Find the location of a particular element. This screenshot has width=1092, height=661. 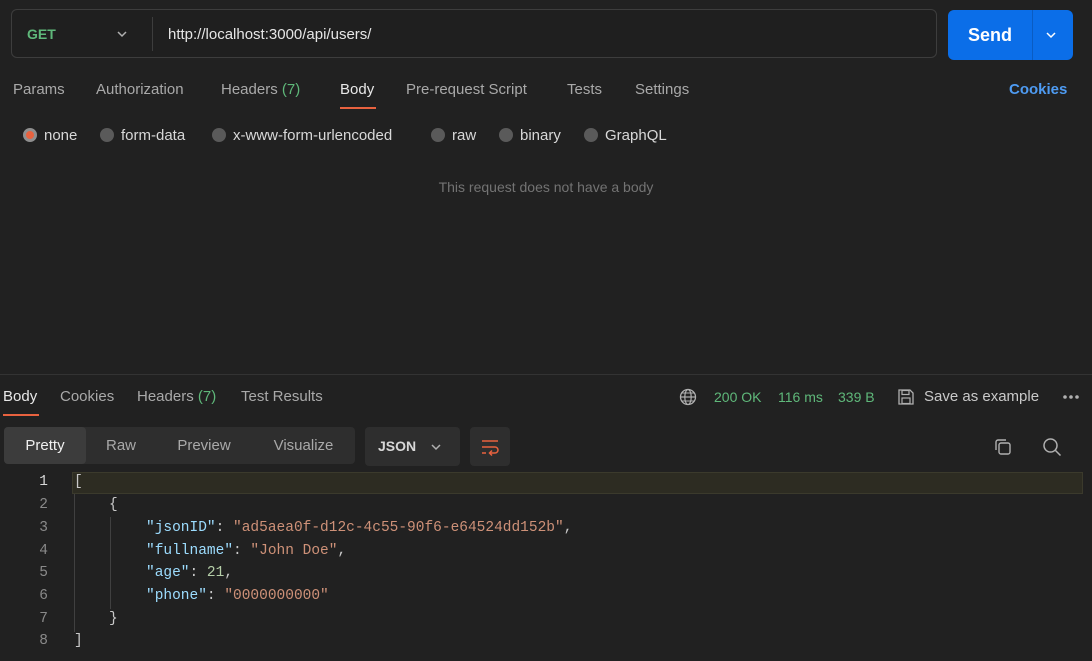

view-visualize: Visualize is located at coordinates (303, 445).